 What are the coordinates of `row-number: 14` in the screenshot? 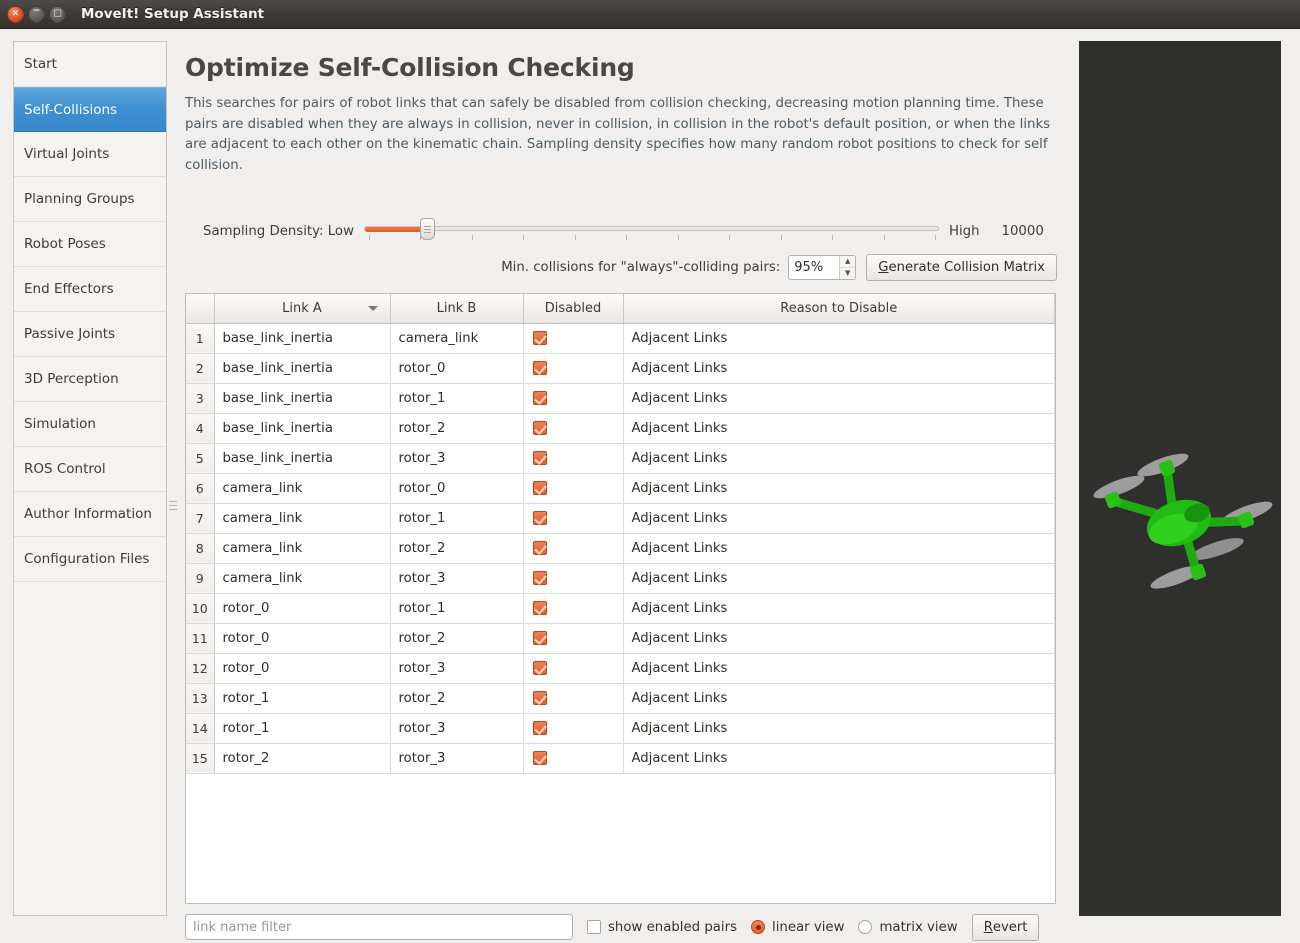 It's located at (200, 728).